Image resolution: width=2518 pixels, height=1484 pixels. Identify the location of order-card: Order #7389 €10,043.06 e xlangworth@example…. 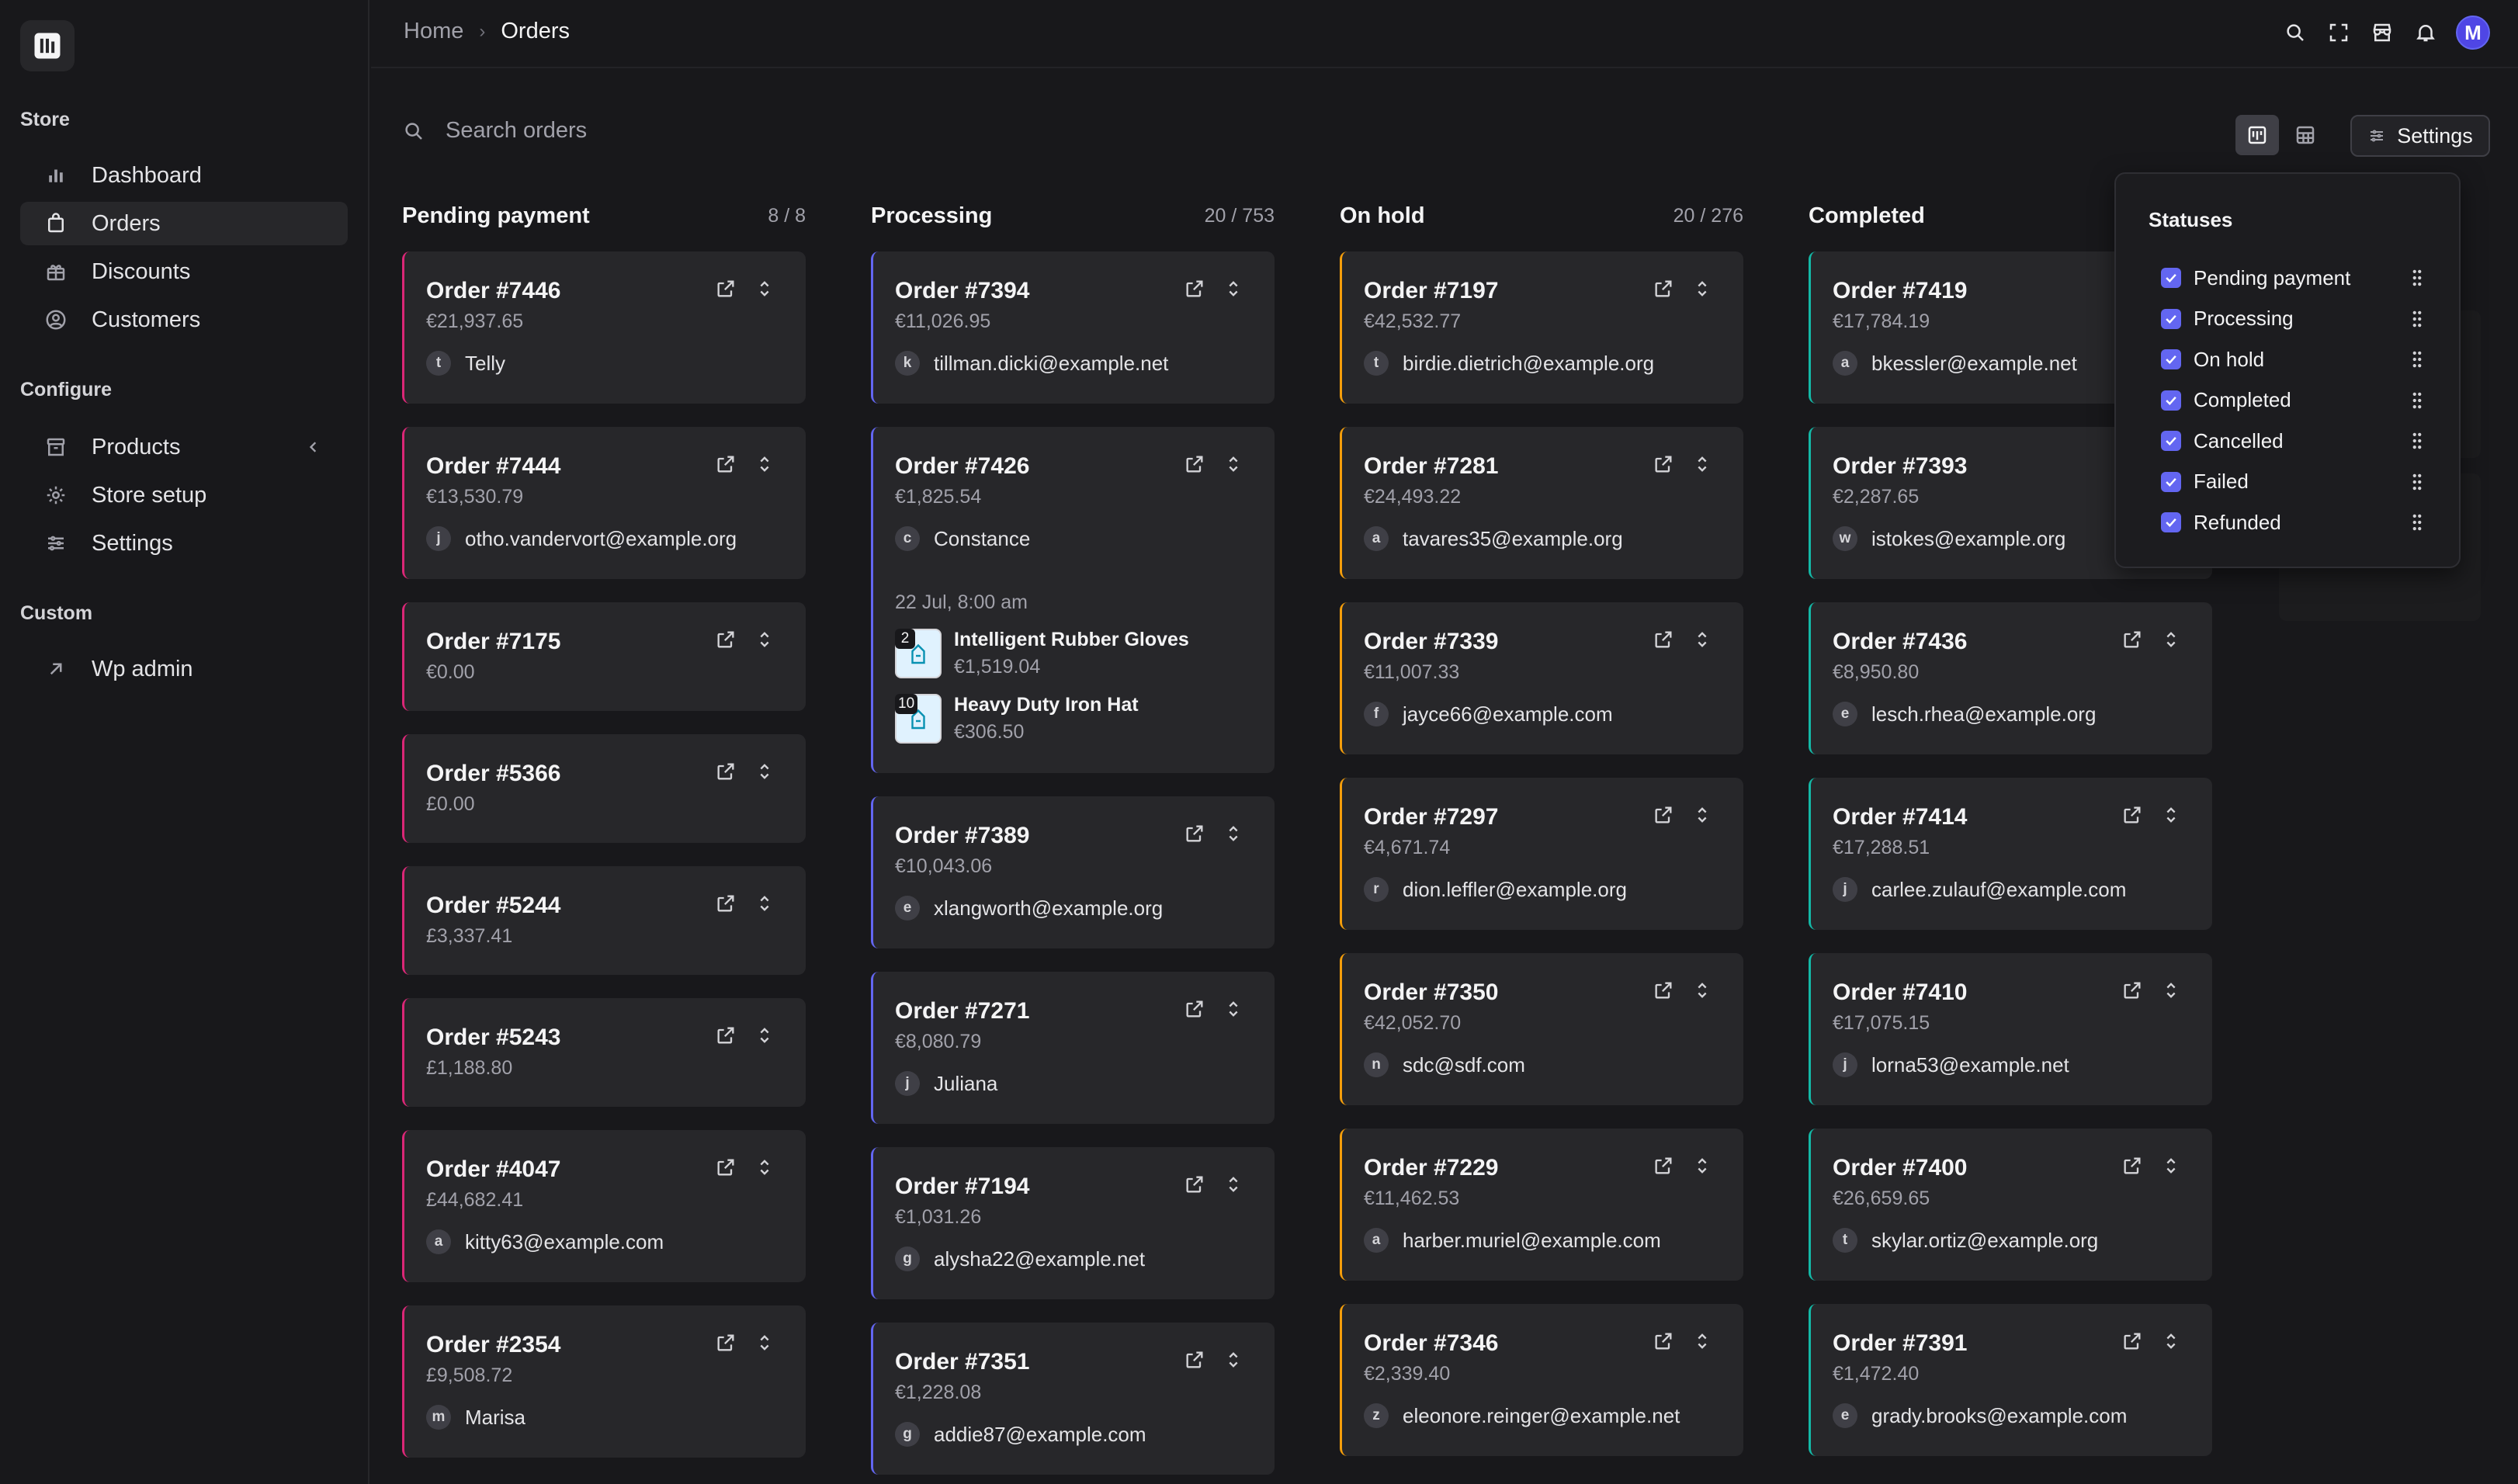
(1073, 872).